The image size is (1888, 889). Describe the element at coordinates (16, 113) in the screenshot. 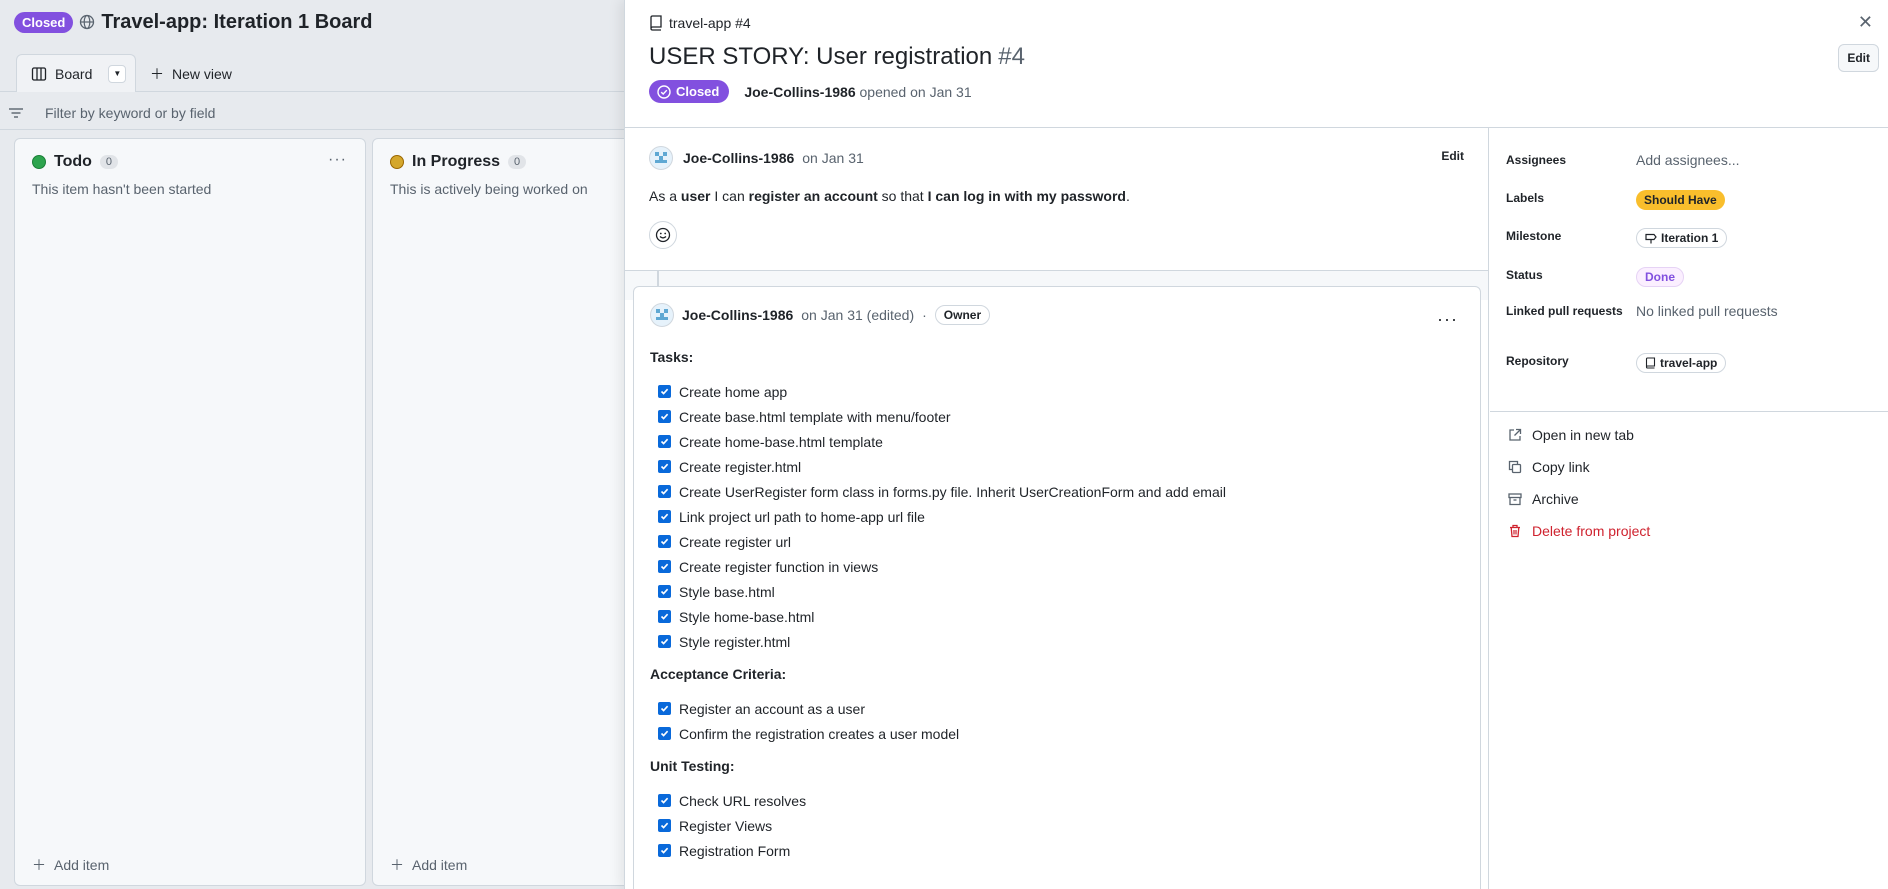

I see `filter-icon` at that location.